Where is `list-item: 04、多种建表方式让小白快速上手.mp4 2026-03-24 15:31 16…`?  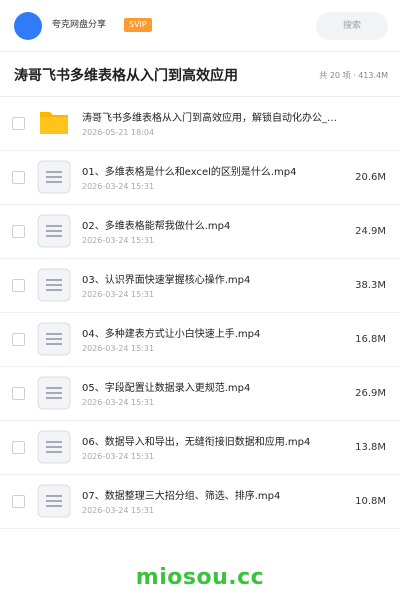 list-item: 04、多种建表方式让小白快速上手.mp4 2026-03-24 15:31 16… is located at coordinates (200, 340).